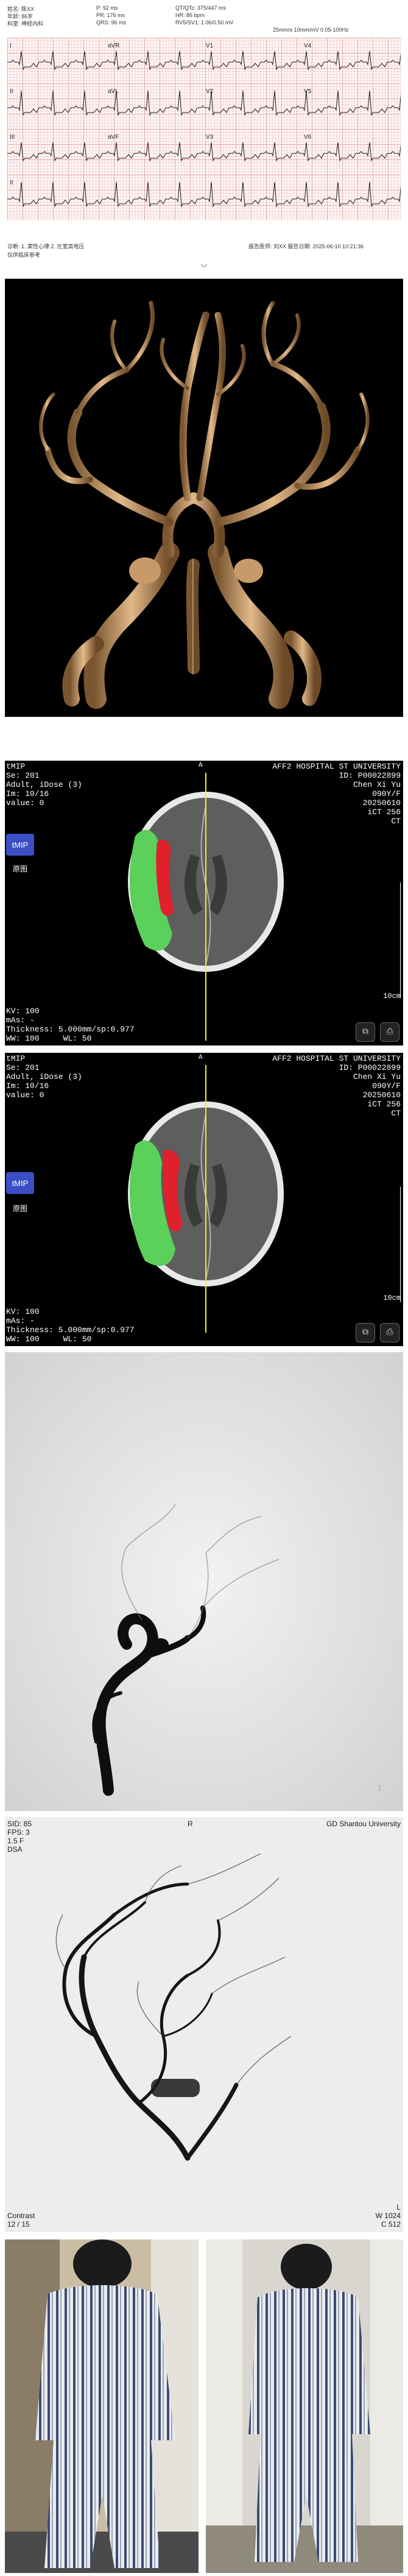 Image resolution: width=408 pixels, height=2576 pixels. I want to click on ecg-traces: IIIIIIaVRaVLaVFV1V2V3V4V5V6II, so click(204, 125).